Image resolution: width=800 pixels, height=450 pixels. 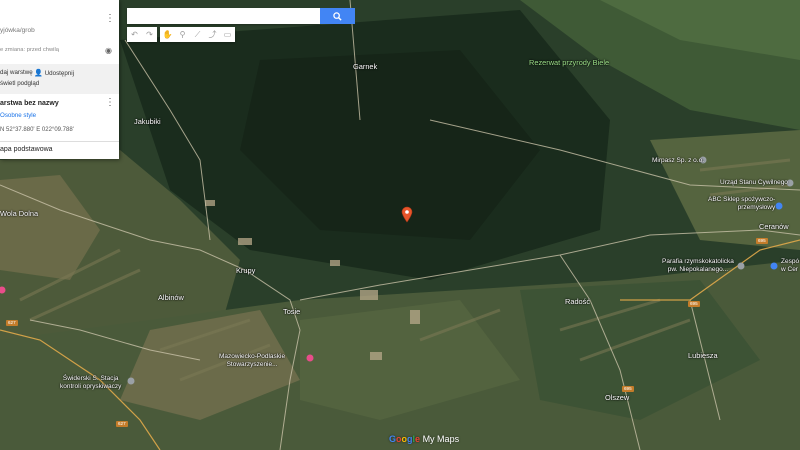 What do you see at coordinates (774, 226) in the screenshot?
I see `label-ceranow: Ceranów` at bounding box center [774, 226].